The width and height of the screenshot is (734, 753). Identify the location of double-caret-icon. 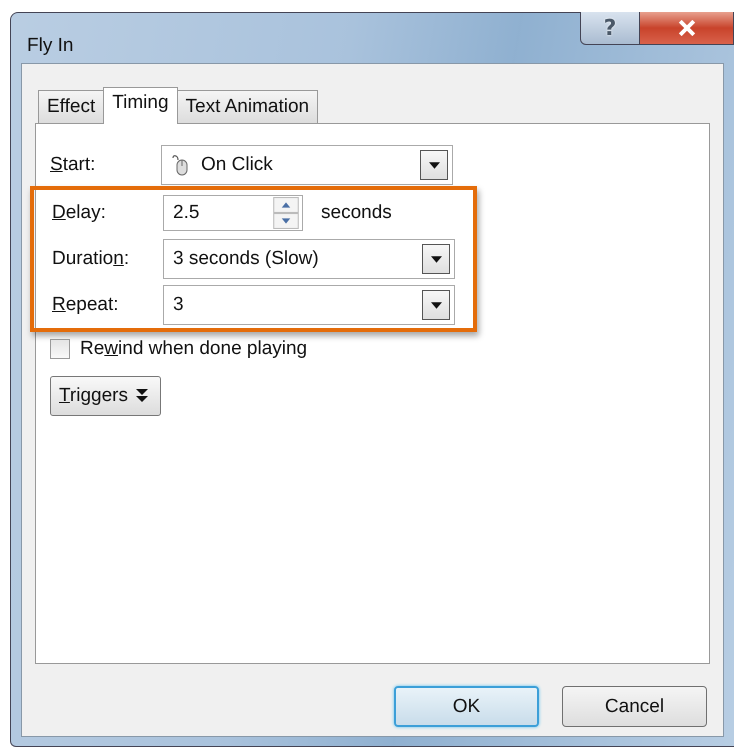
(142, 396).